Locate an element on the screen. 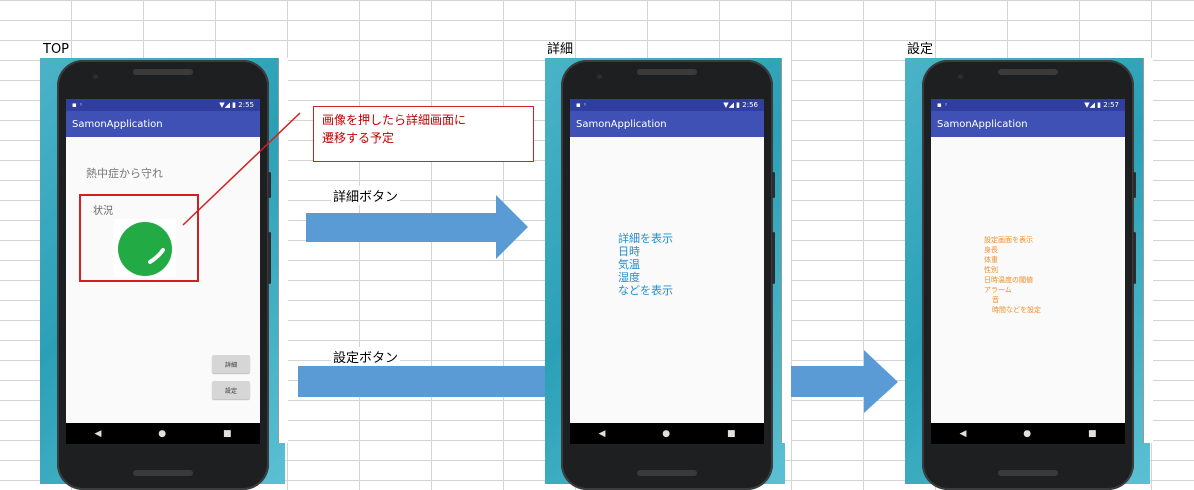 This screenshot has width=1194, height=490. status-time: 2:57 is located at coordinates (1111, 105).